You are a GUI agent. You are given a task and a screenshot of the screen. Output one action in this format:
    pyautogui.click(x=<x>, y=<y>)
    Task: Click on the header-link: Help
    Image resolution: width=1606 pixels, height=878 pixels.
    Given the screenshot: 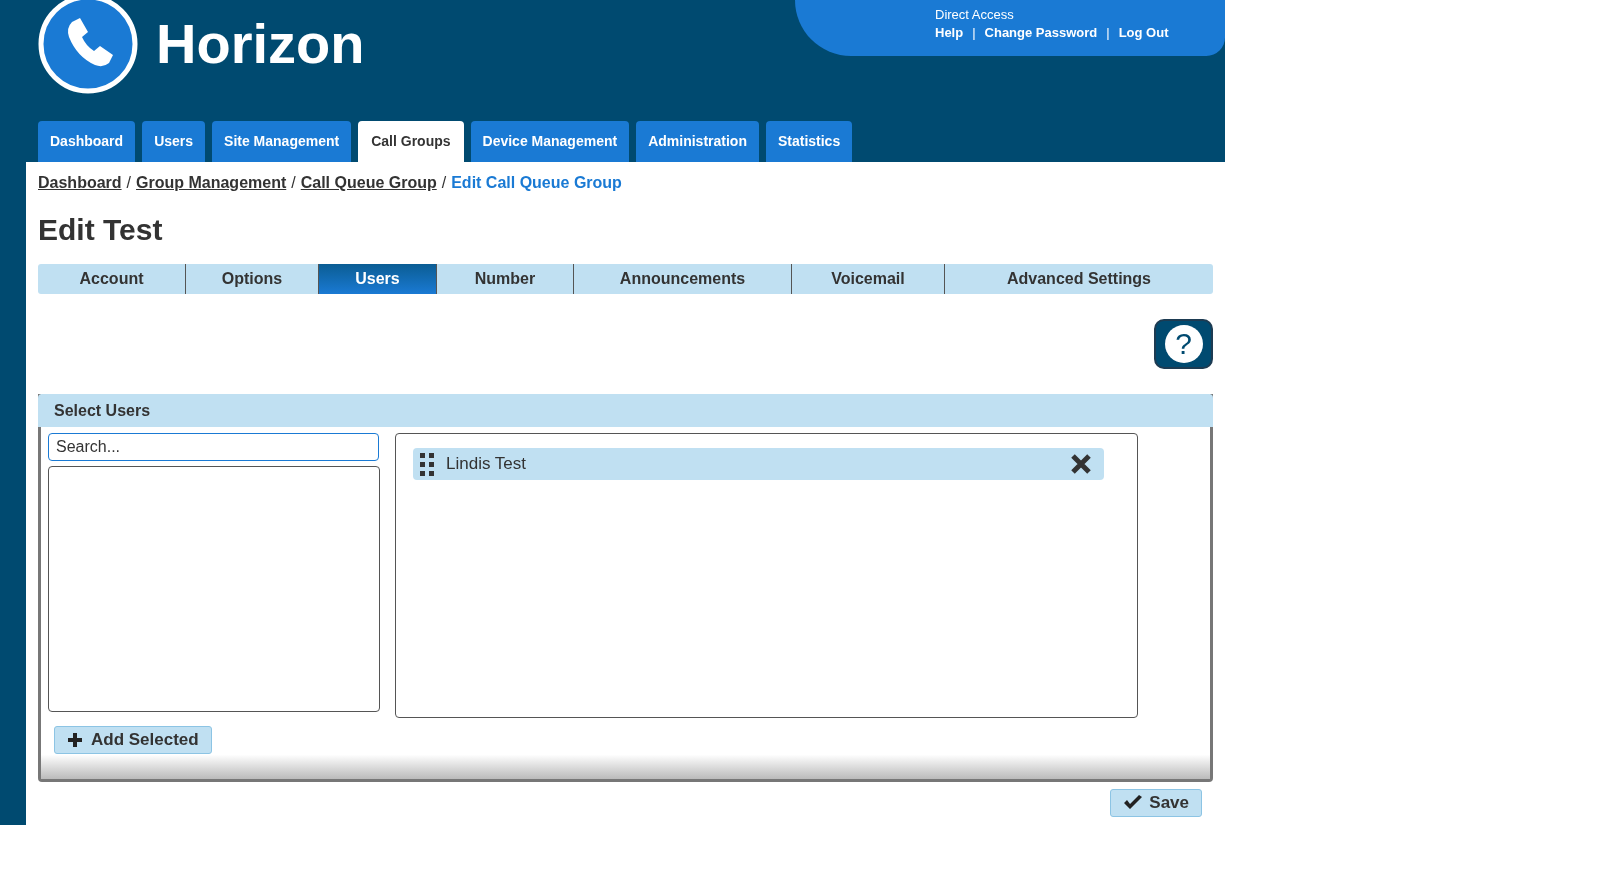 What is the action you would take?
    pyautogui.click(x=949, y=33)
    